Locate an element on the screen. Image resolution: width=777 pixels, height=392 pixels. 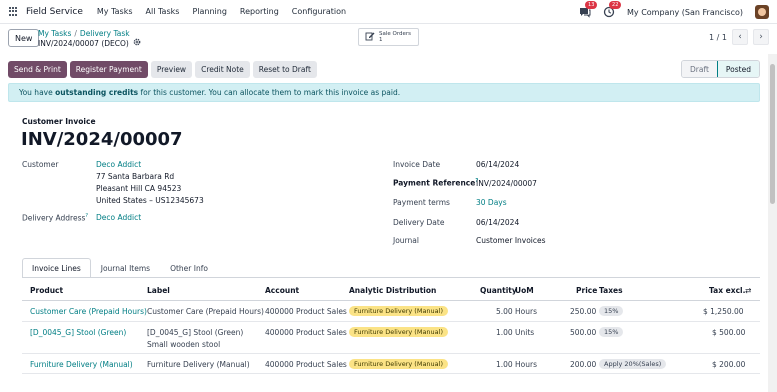
page-scrollbar is located at coordinates (772, 223).